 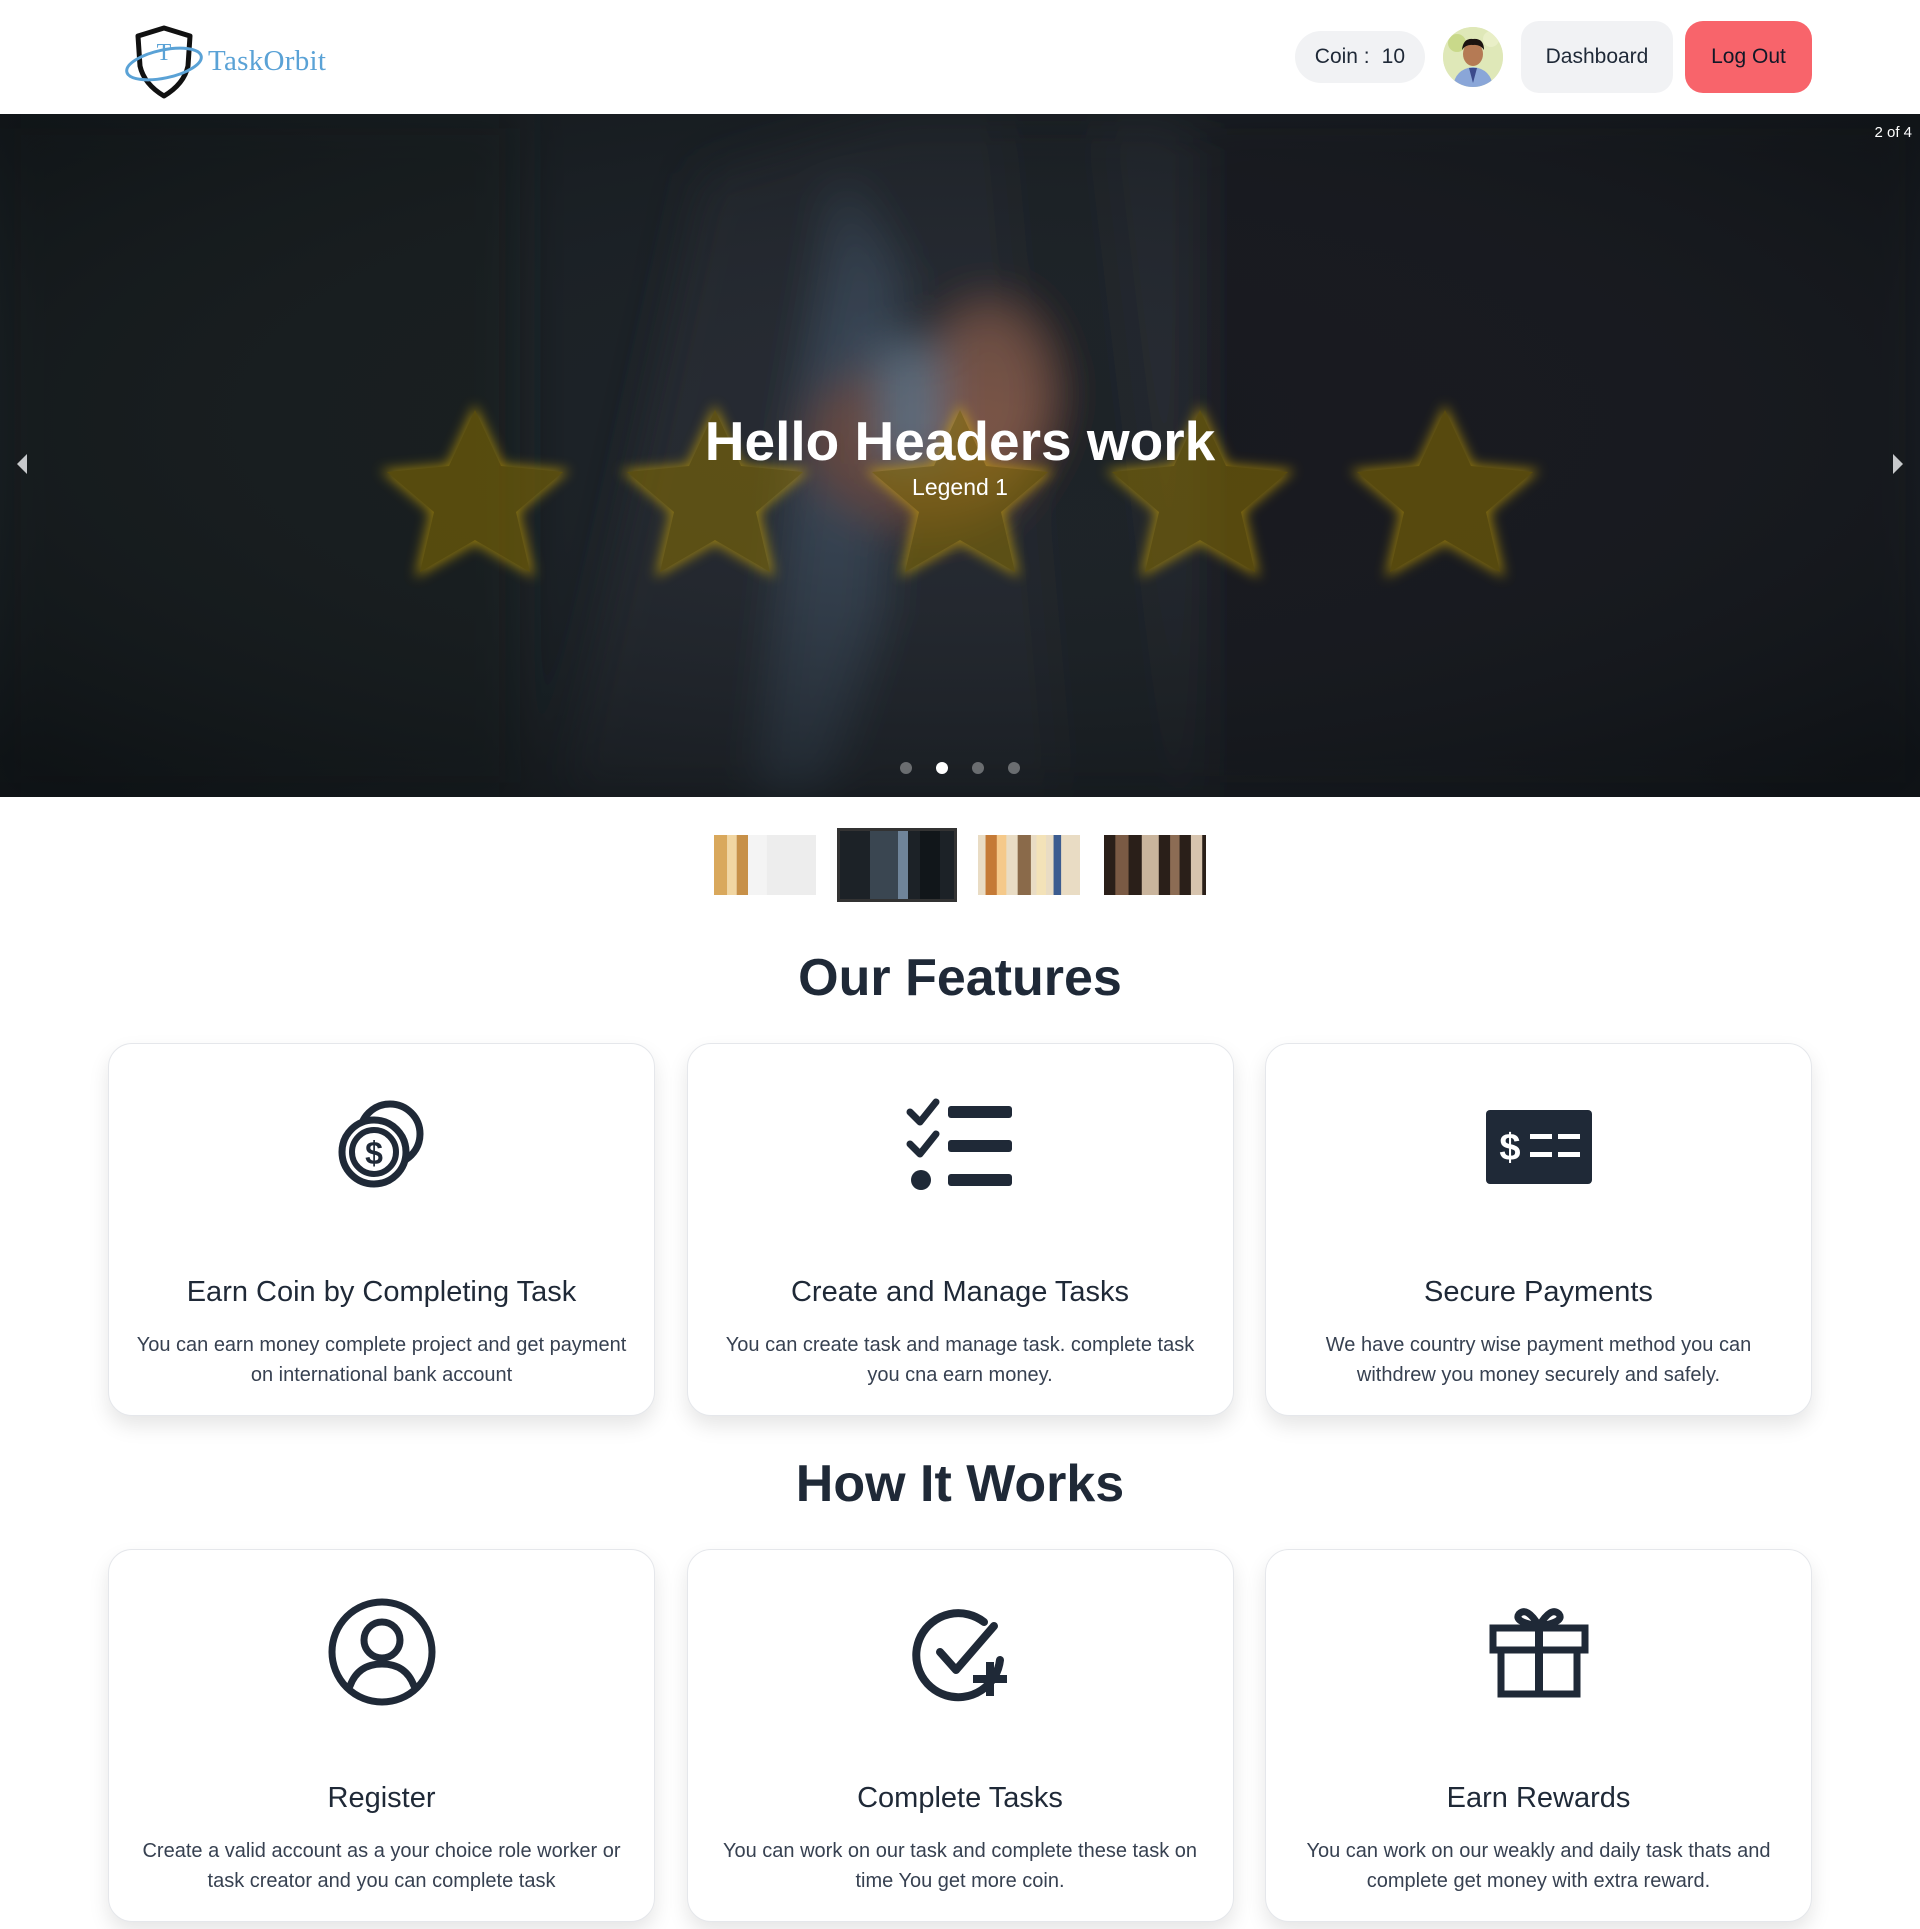 What do you see at coordinates (959, 1144) in the screenshot?
I see `task-list-icon` at bounding box center [959, 1144].